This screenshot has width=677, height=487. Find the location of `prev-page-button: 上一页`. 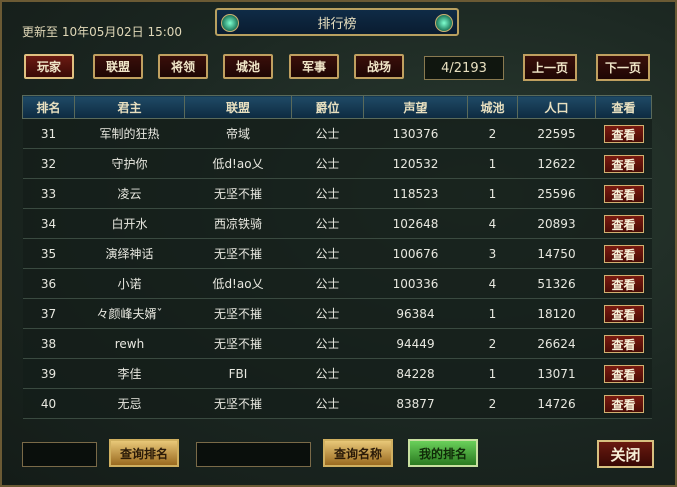

prev-page-button: 上一页 is located at coordinates (550, 67).